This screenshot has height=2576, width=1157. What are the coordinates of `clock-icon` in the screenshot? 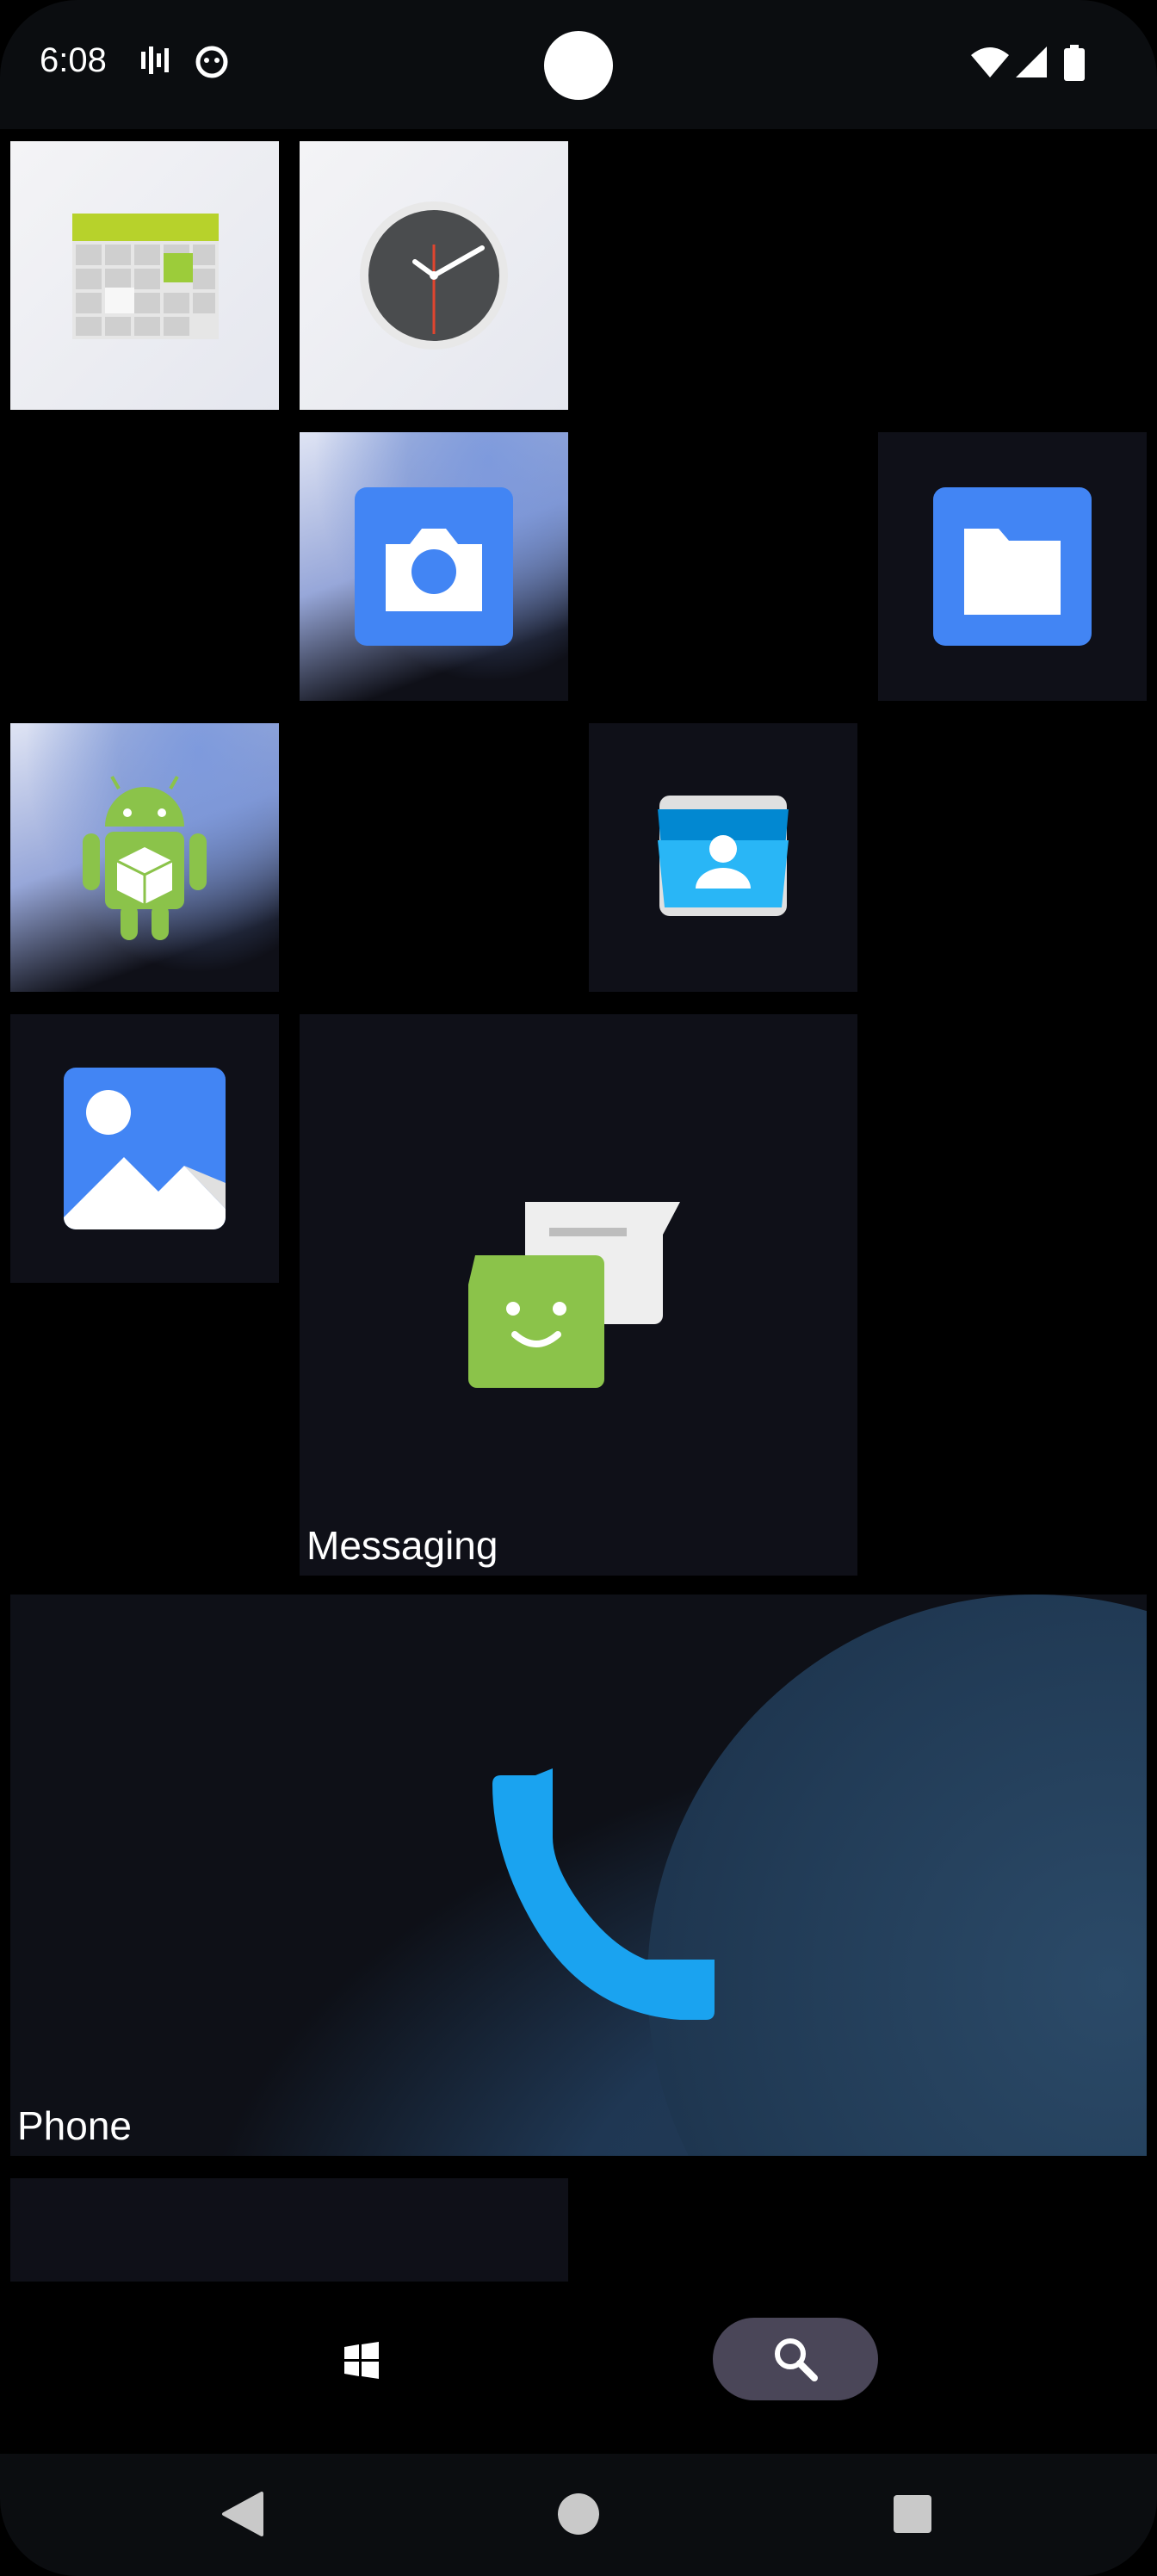 It's located at (434, 275).